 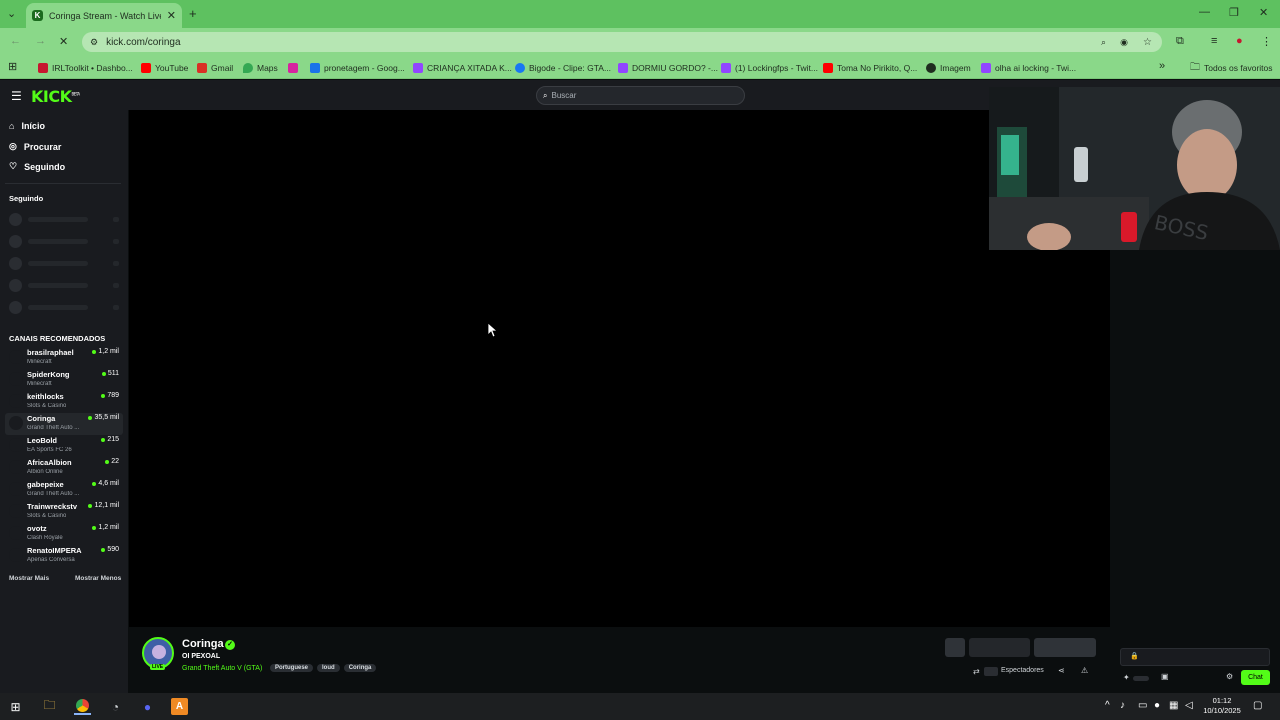 What do you see at coordinates (171, 15) in the screenshot?
I see `tab-close-icon: ✕` at bounding box center [171, 15].